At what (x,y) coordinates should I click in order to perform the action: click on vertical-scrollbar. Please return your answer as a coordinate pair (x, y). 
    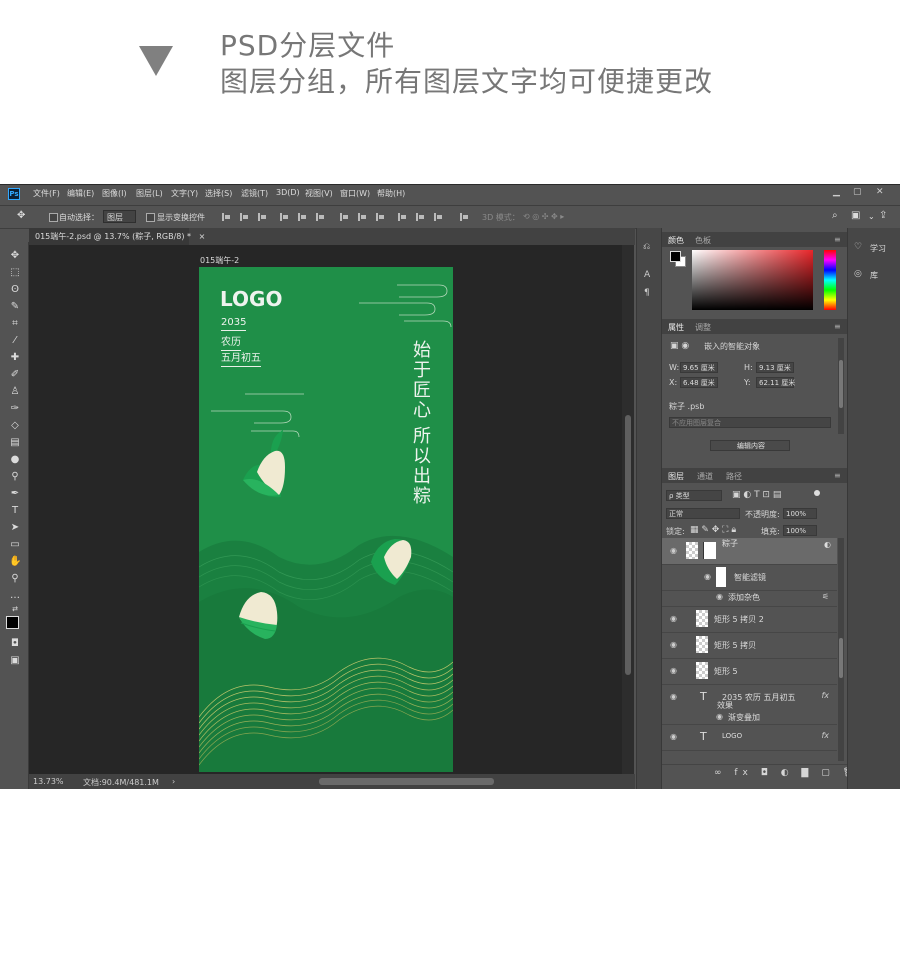
    Looking at the image, I should click on (628, 509).